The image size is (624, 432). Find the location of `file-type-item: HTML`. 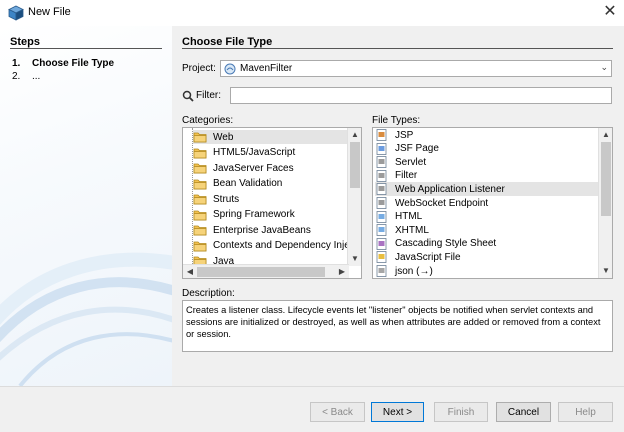

file-type-item: HTML is located at coordinates (487, 217).